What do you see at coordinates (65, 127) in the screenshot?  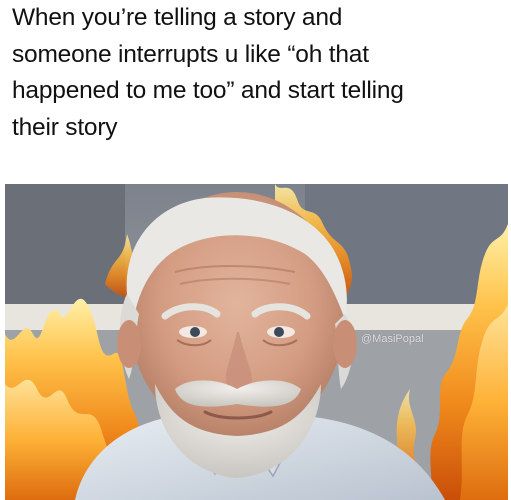 I see `caption-line-4: their story` at bounding box center [65, 127].